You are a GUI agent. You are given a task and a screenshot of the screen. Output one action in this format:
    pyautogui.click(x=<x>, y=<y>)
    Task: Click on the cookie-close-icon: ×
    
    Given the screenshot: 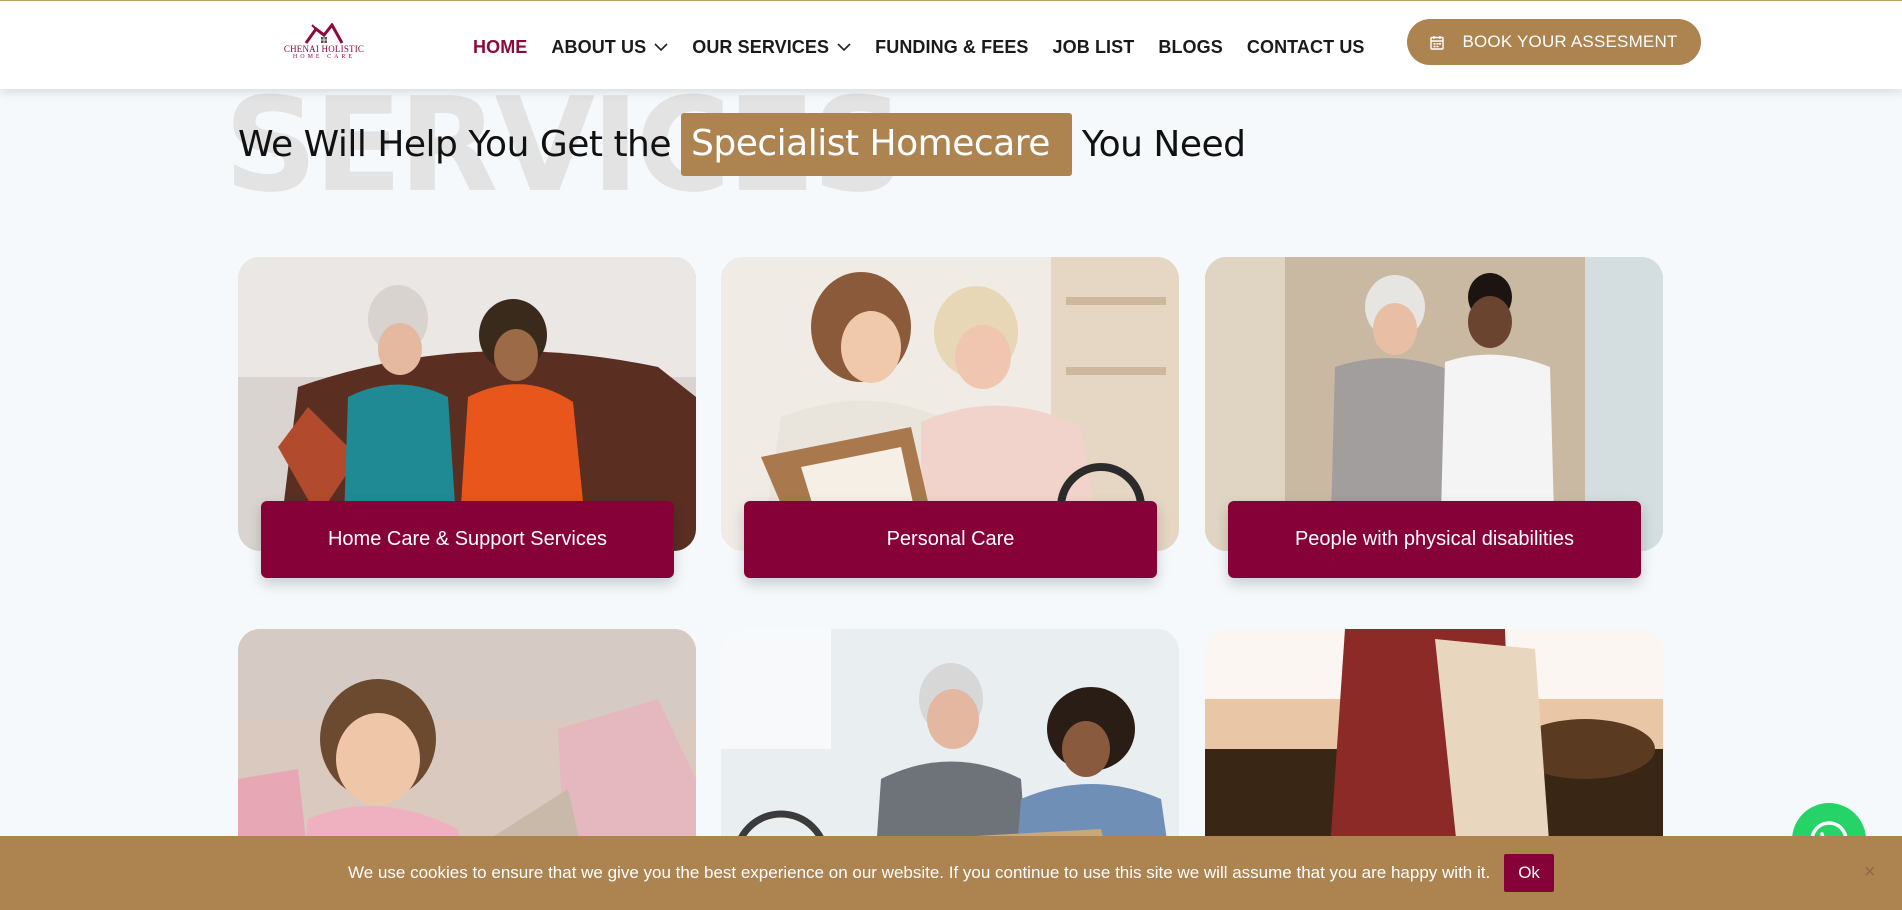 What is the action you would take?
    pyautogui.click(x=1870, y=872)
    